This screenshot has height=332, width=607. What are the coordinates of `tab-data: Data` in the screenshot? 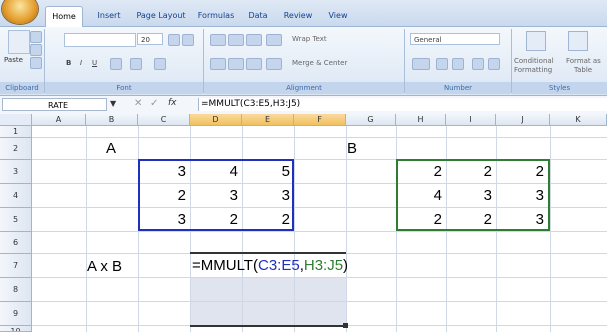 It's located at (258, 16).